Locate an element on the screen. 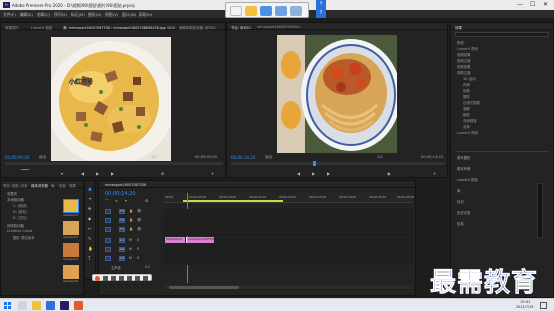 This screenshot has height=311, width=554. track-target-a3 is located at coordinates (108, 258).